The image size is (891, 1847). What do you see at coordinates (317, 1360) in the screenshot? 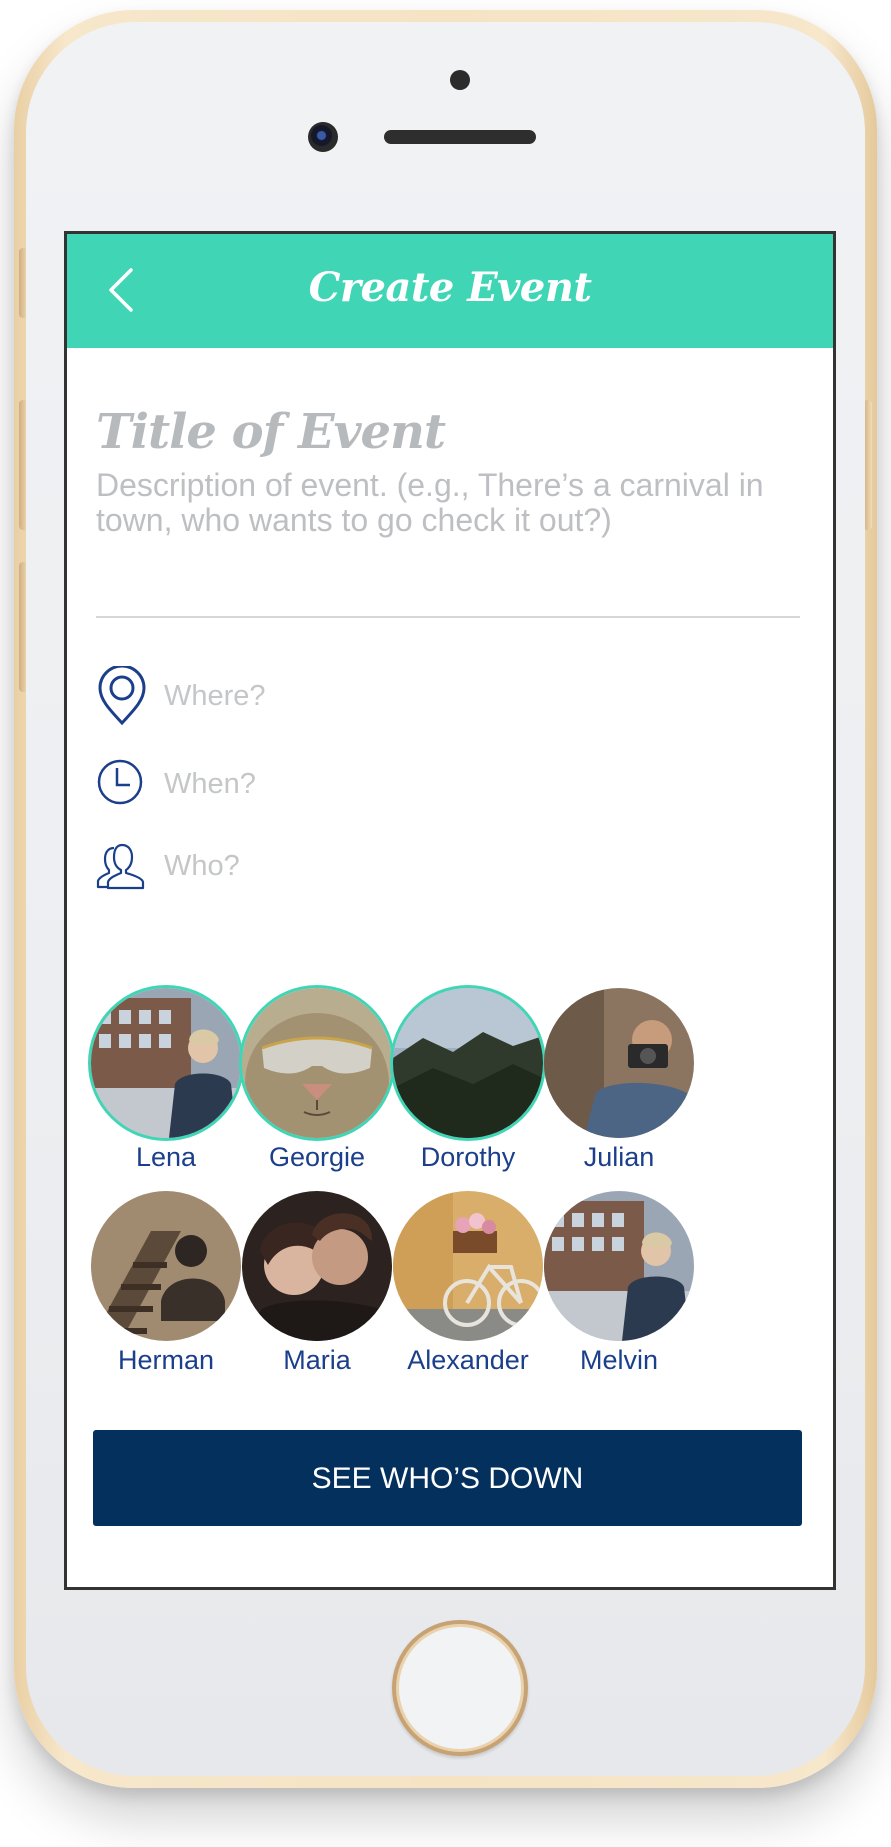
I see `friend-name: Maria` at bounding box center [317, 1360].